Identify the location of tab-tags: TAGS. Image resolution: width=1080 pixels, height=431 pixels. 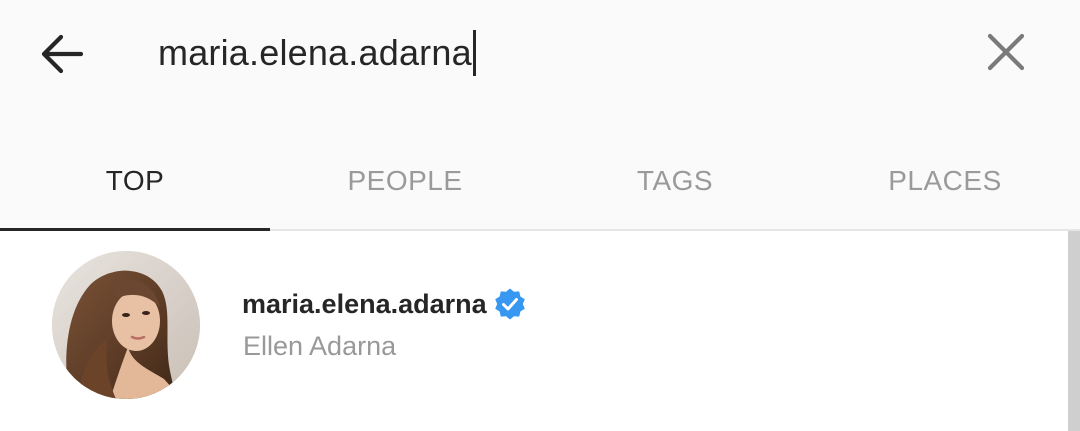
(675, 180).